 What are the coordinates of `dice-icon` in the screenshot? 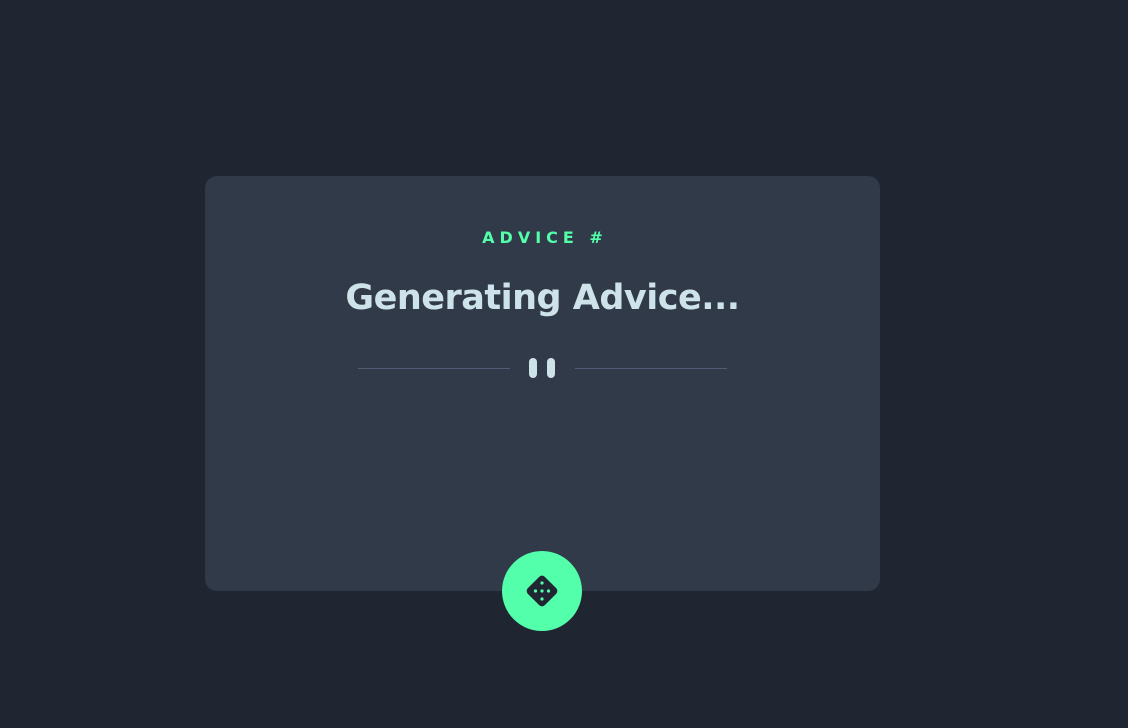 It's located at (542, 591).